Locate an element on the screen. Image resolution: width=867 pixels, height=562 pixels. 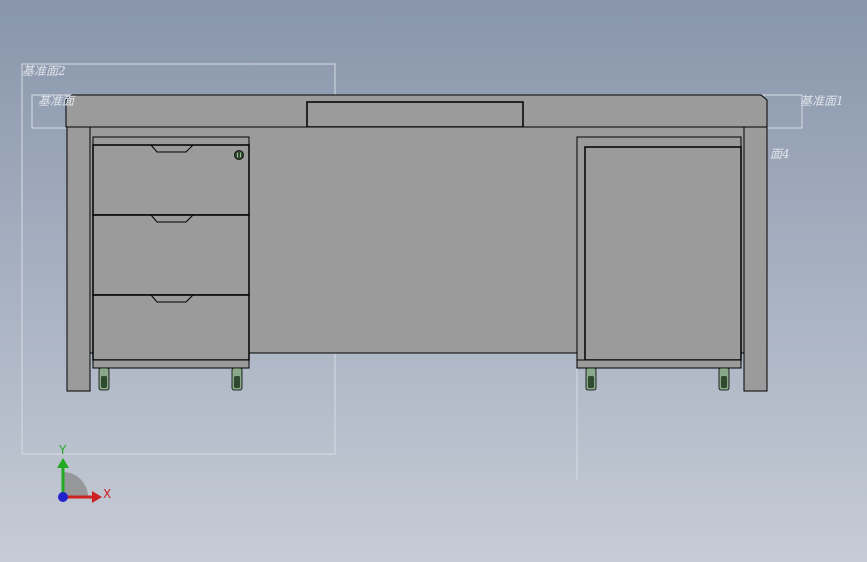
lock-icon is located at coordinates (239, 155).